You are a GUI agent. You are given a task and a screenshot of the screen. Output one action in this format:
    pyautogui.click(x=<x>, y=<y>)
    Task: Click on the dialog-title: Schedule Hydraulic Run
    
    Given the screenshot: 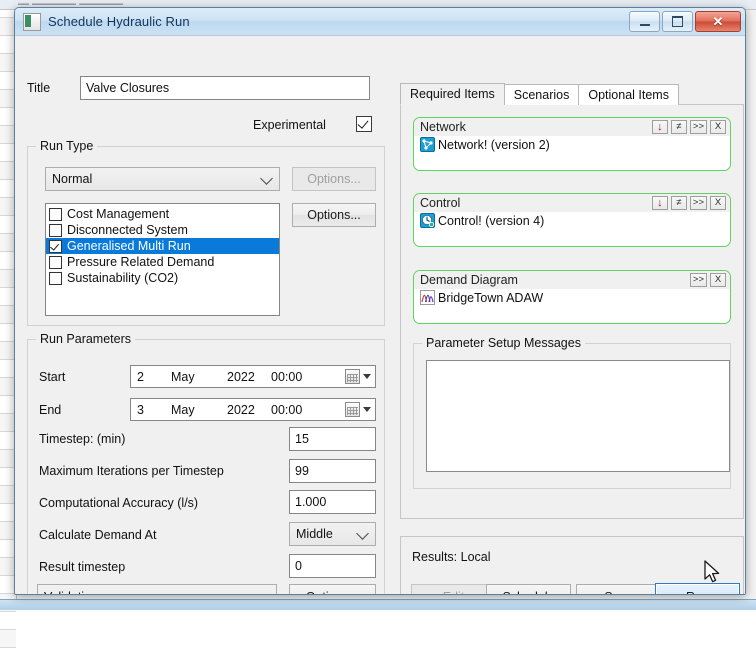 What is the action you would take?
    pyautogui.click(x=119, y=21)
    